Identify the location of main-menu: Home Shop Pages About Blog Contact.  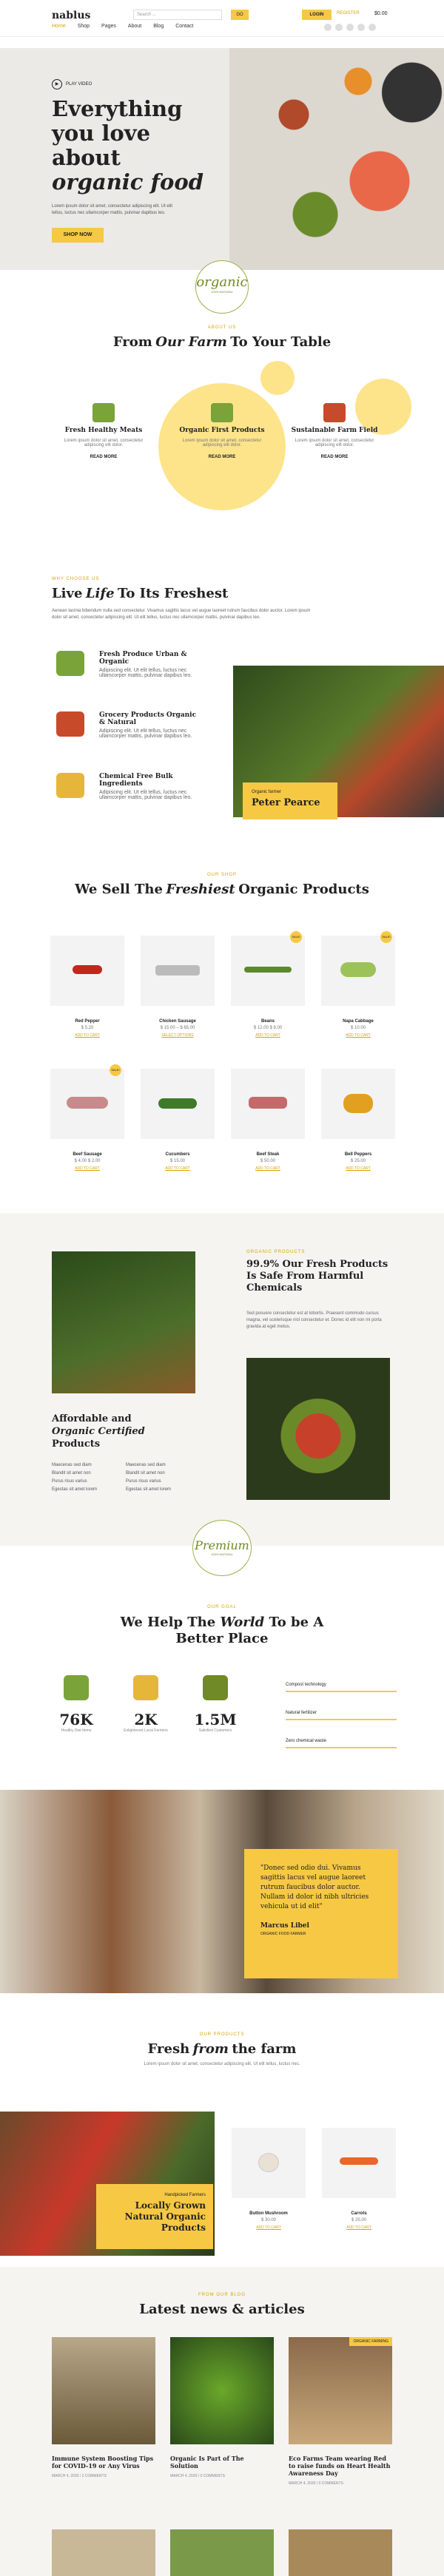
(122, 26).